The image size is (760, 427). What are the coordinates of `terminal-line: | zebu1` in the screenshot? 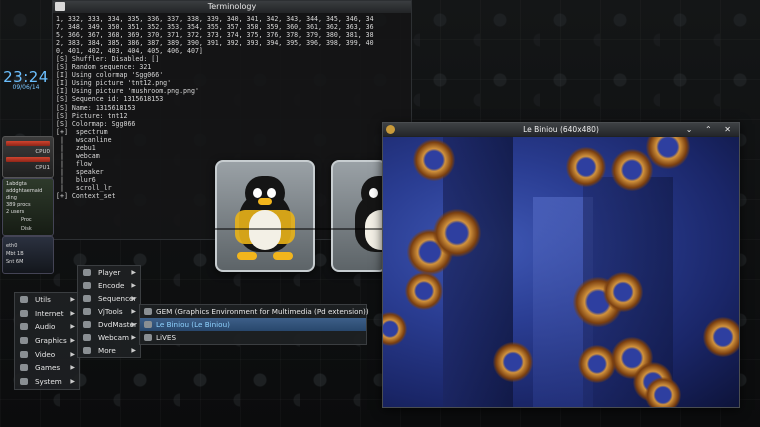 It's located at (76, 147).